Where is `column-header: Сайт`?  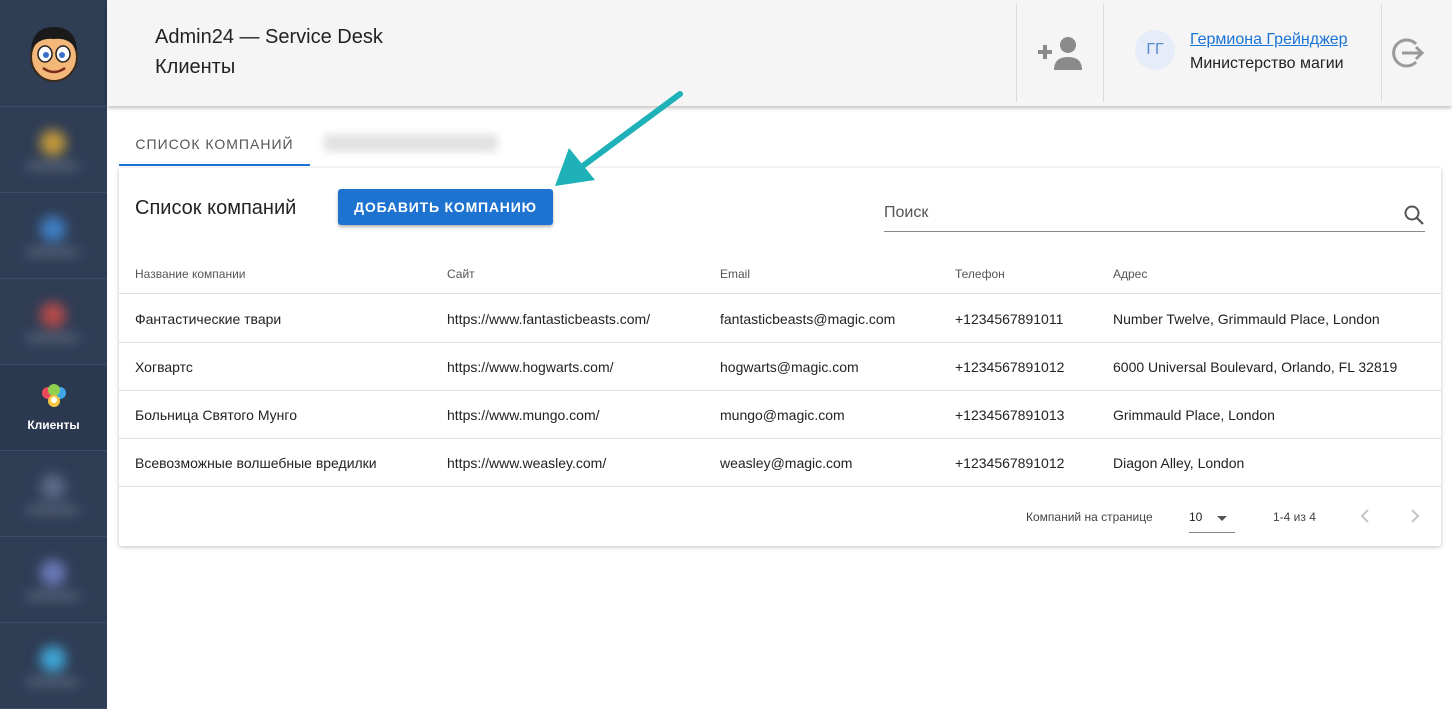
column-header: Сайт is located at coordinates (461, 274).